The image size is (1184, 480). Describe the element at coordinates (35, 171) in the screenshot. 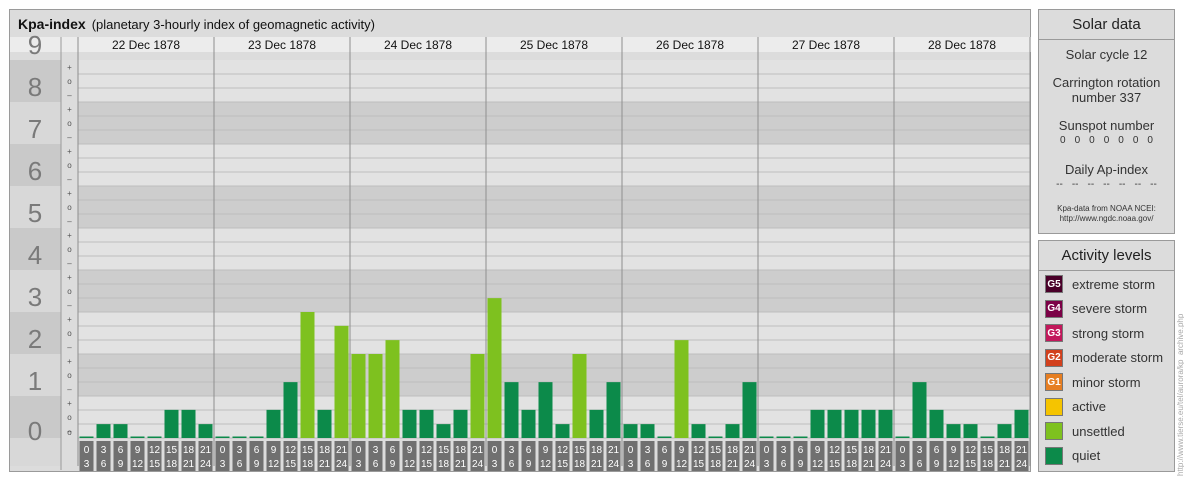

I see `y-tick-label: 6` at that location.